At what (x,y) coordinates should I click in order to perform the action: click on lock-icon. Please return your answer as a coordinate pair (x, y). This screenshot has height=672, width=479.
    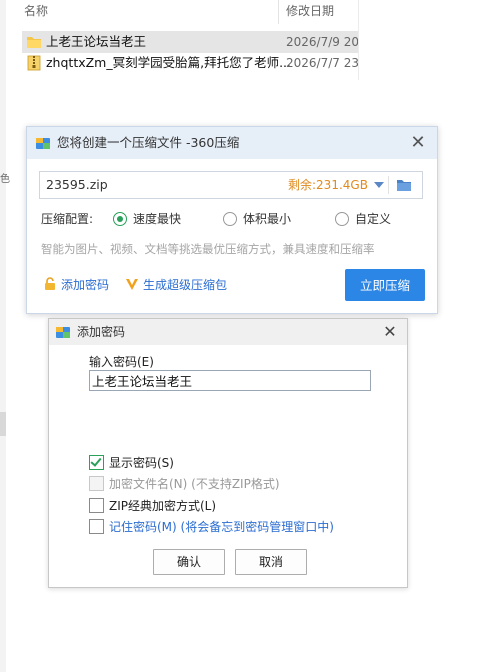
    Looking at the image, I should click on (50, 283).